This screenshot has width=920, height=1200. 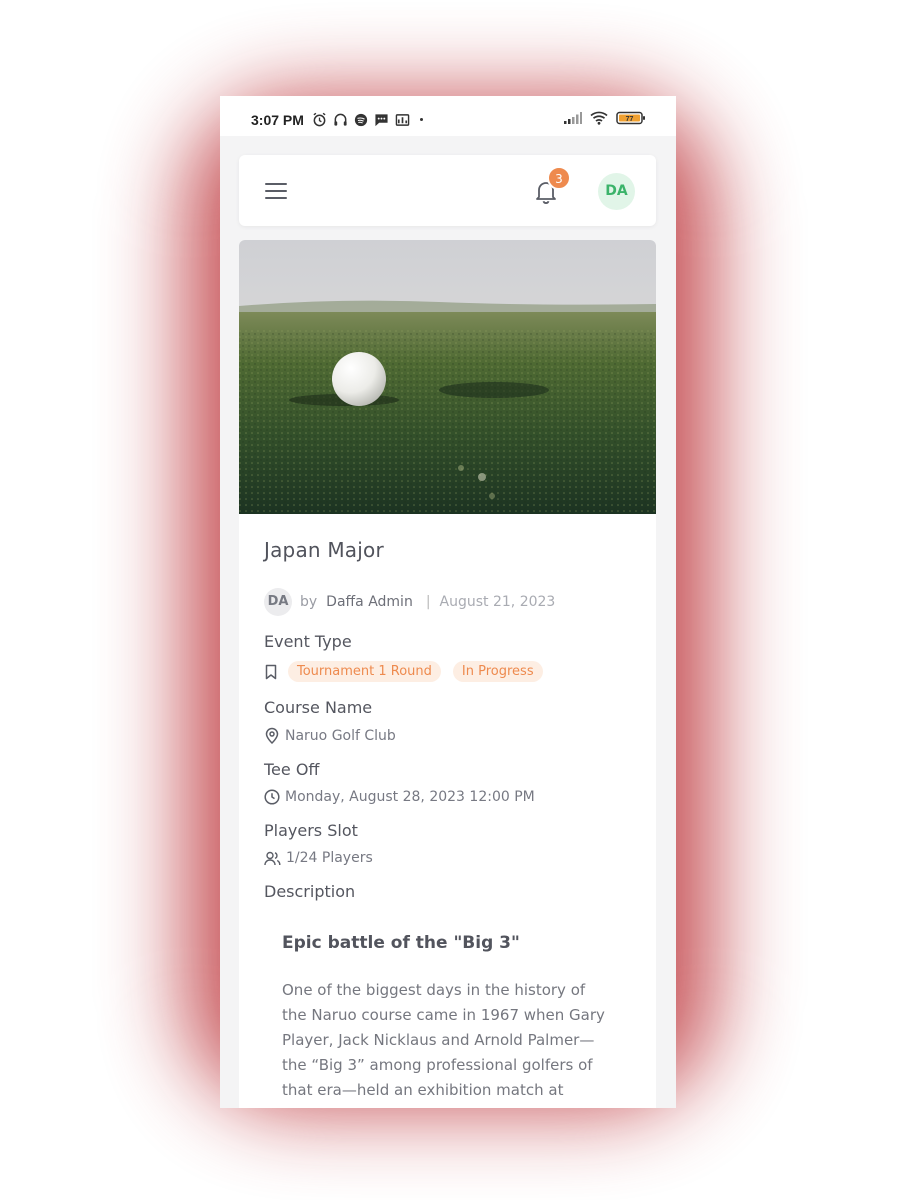 I want to click on battery-icon: 77, so click(x=630, y=118).